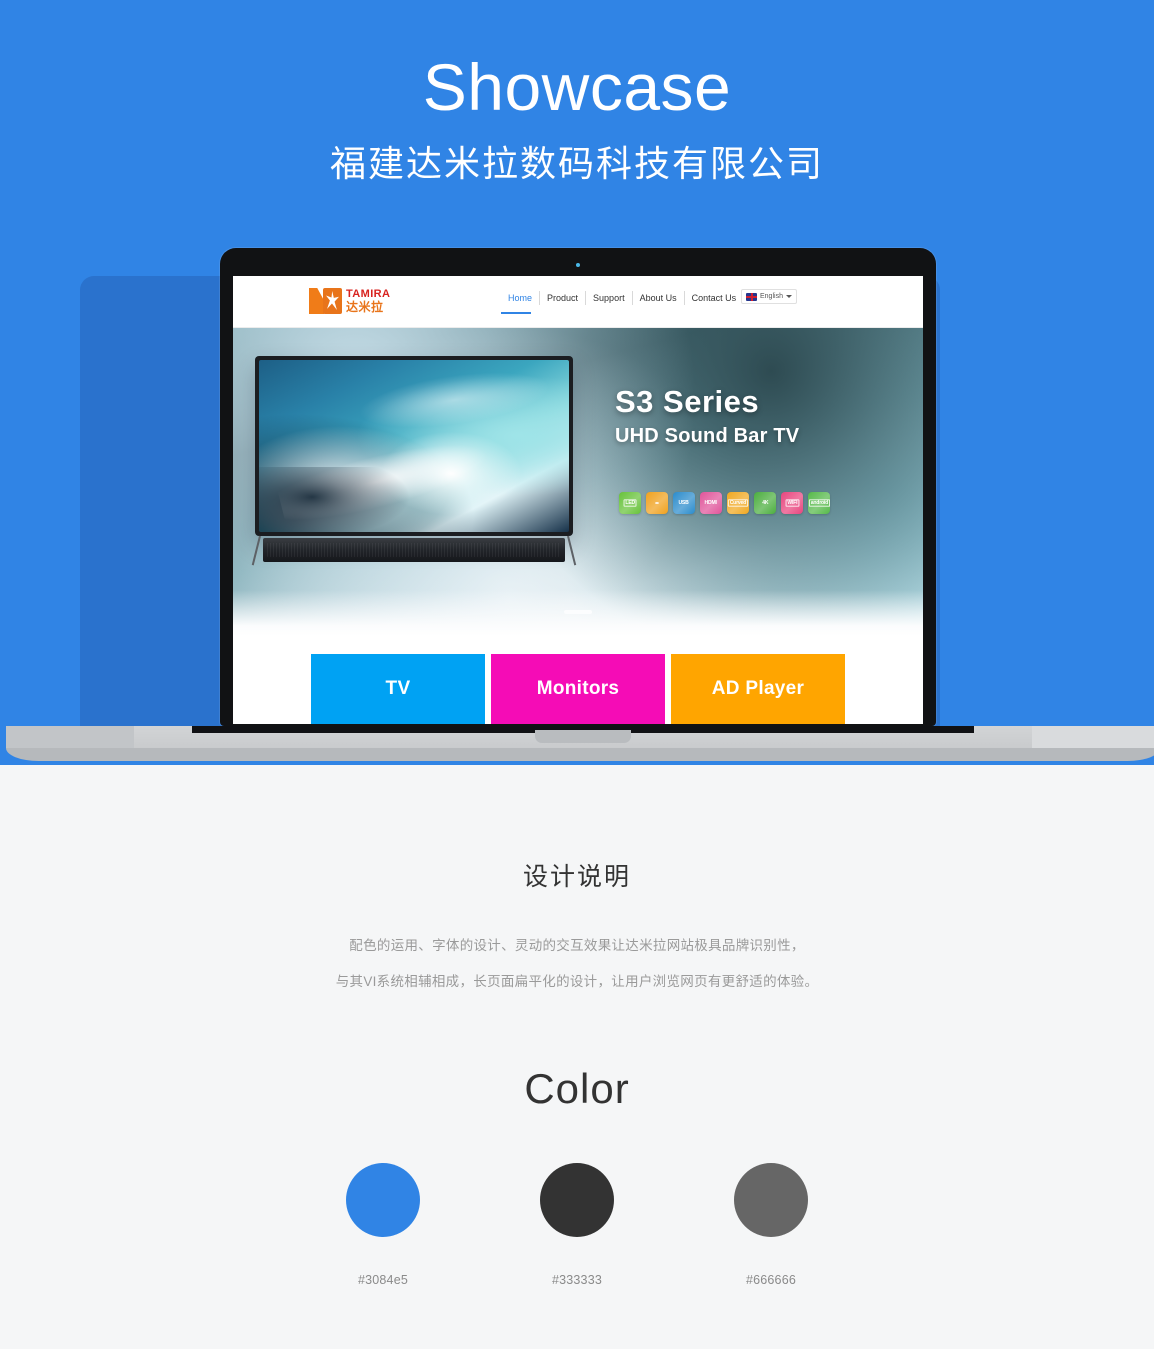  I want to click on design-heading: 设计说明, so click(576, 877).